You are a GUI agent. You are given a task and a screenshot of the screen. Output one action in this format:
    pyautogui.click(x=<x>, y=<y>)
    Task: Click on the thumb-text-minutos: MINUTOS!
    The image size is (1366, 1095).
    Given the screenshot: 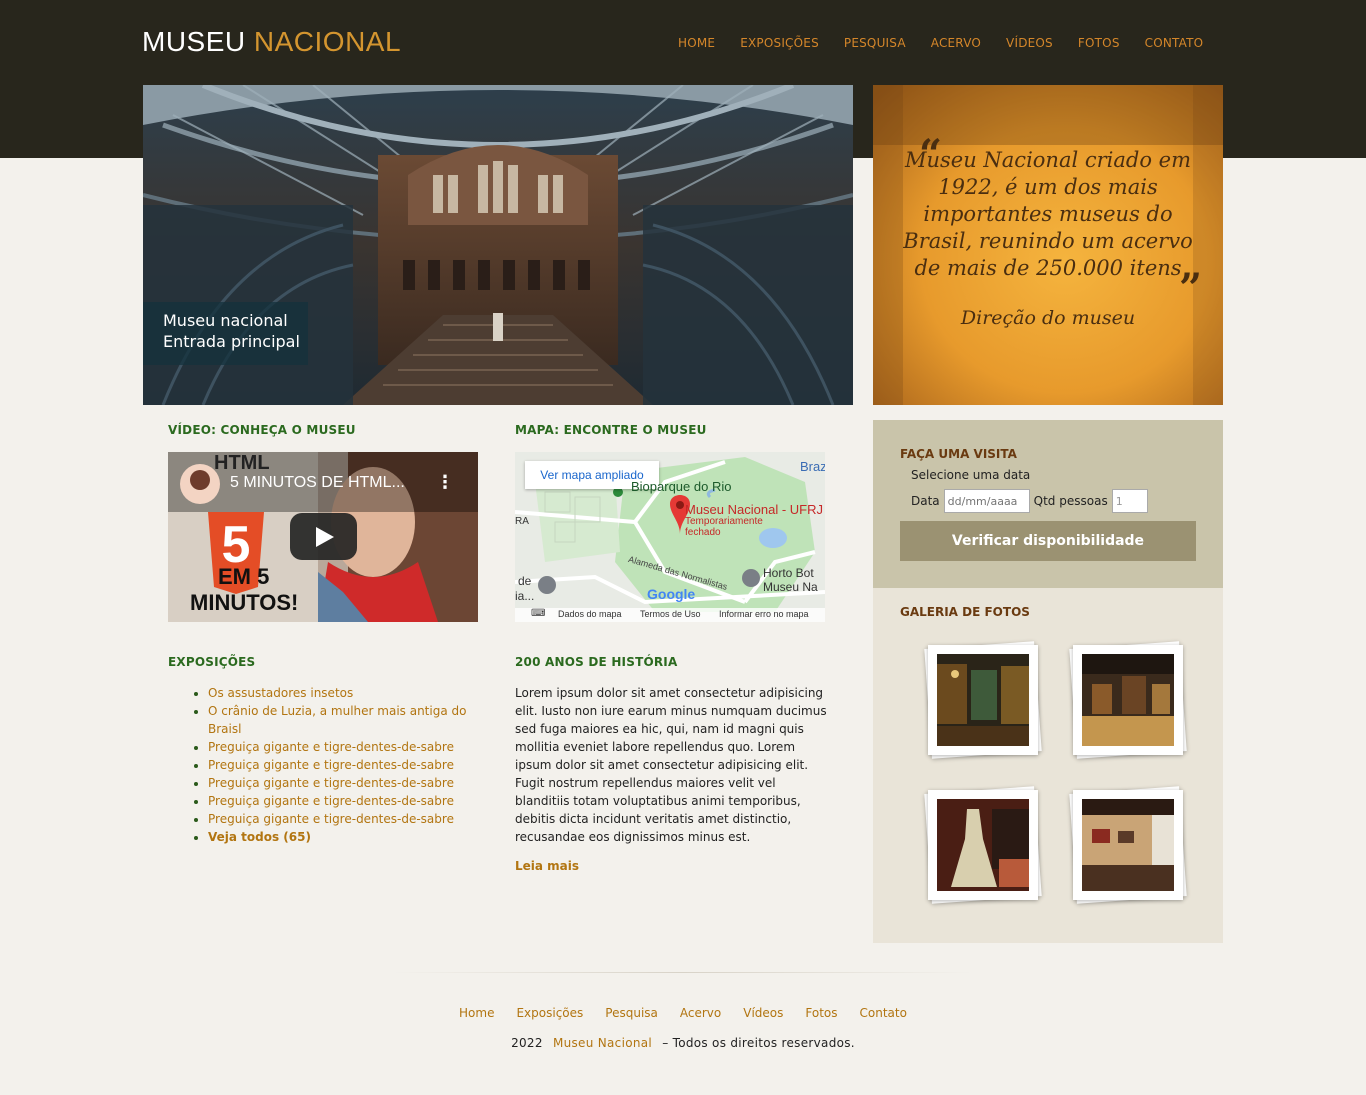 What is the action you would take?
    pyautogui.click(x=244, y=602)
    